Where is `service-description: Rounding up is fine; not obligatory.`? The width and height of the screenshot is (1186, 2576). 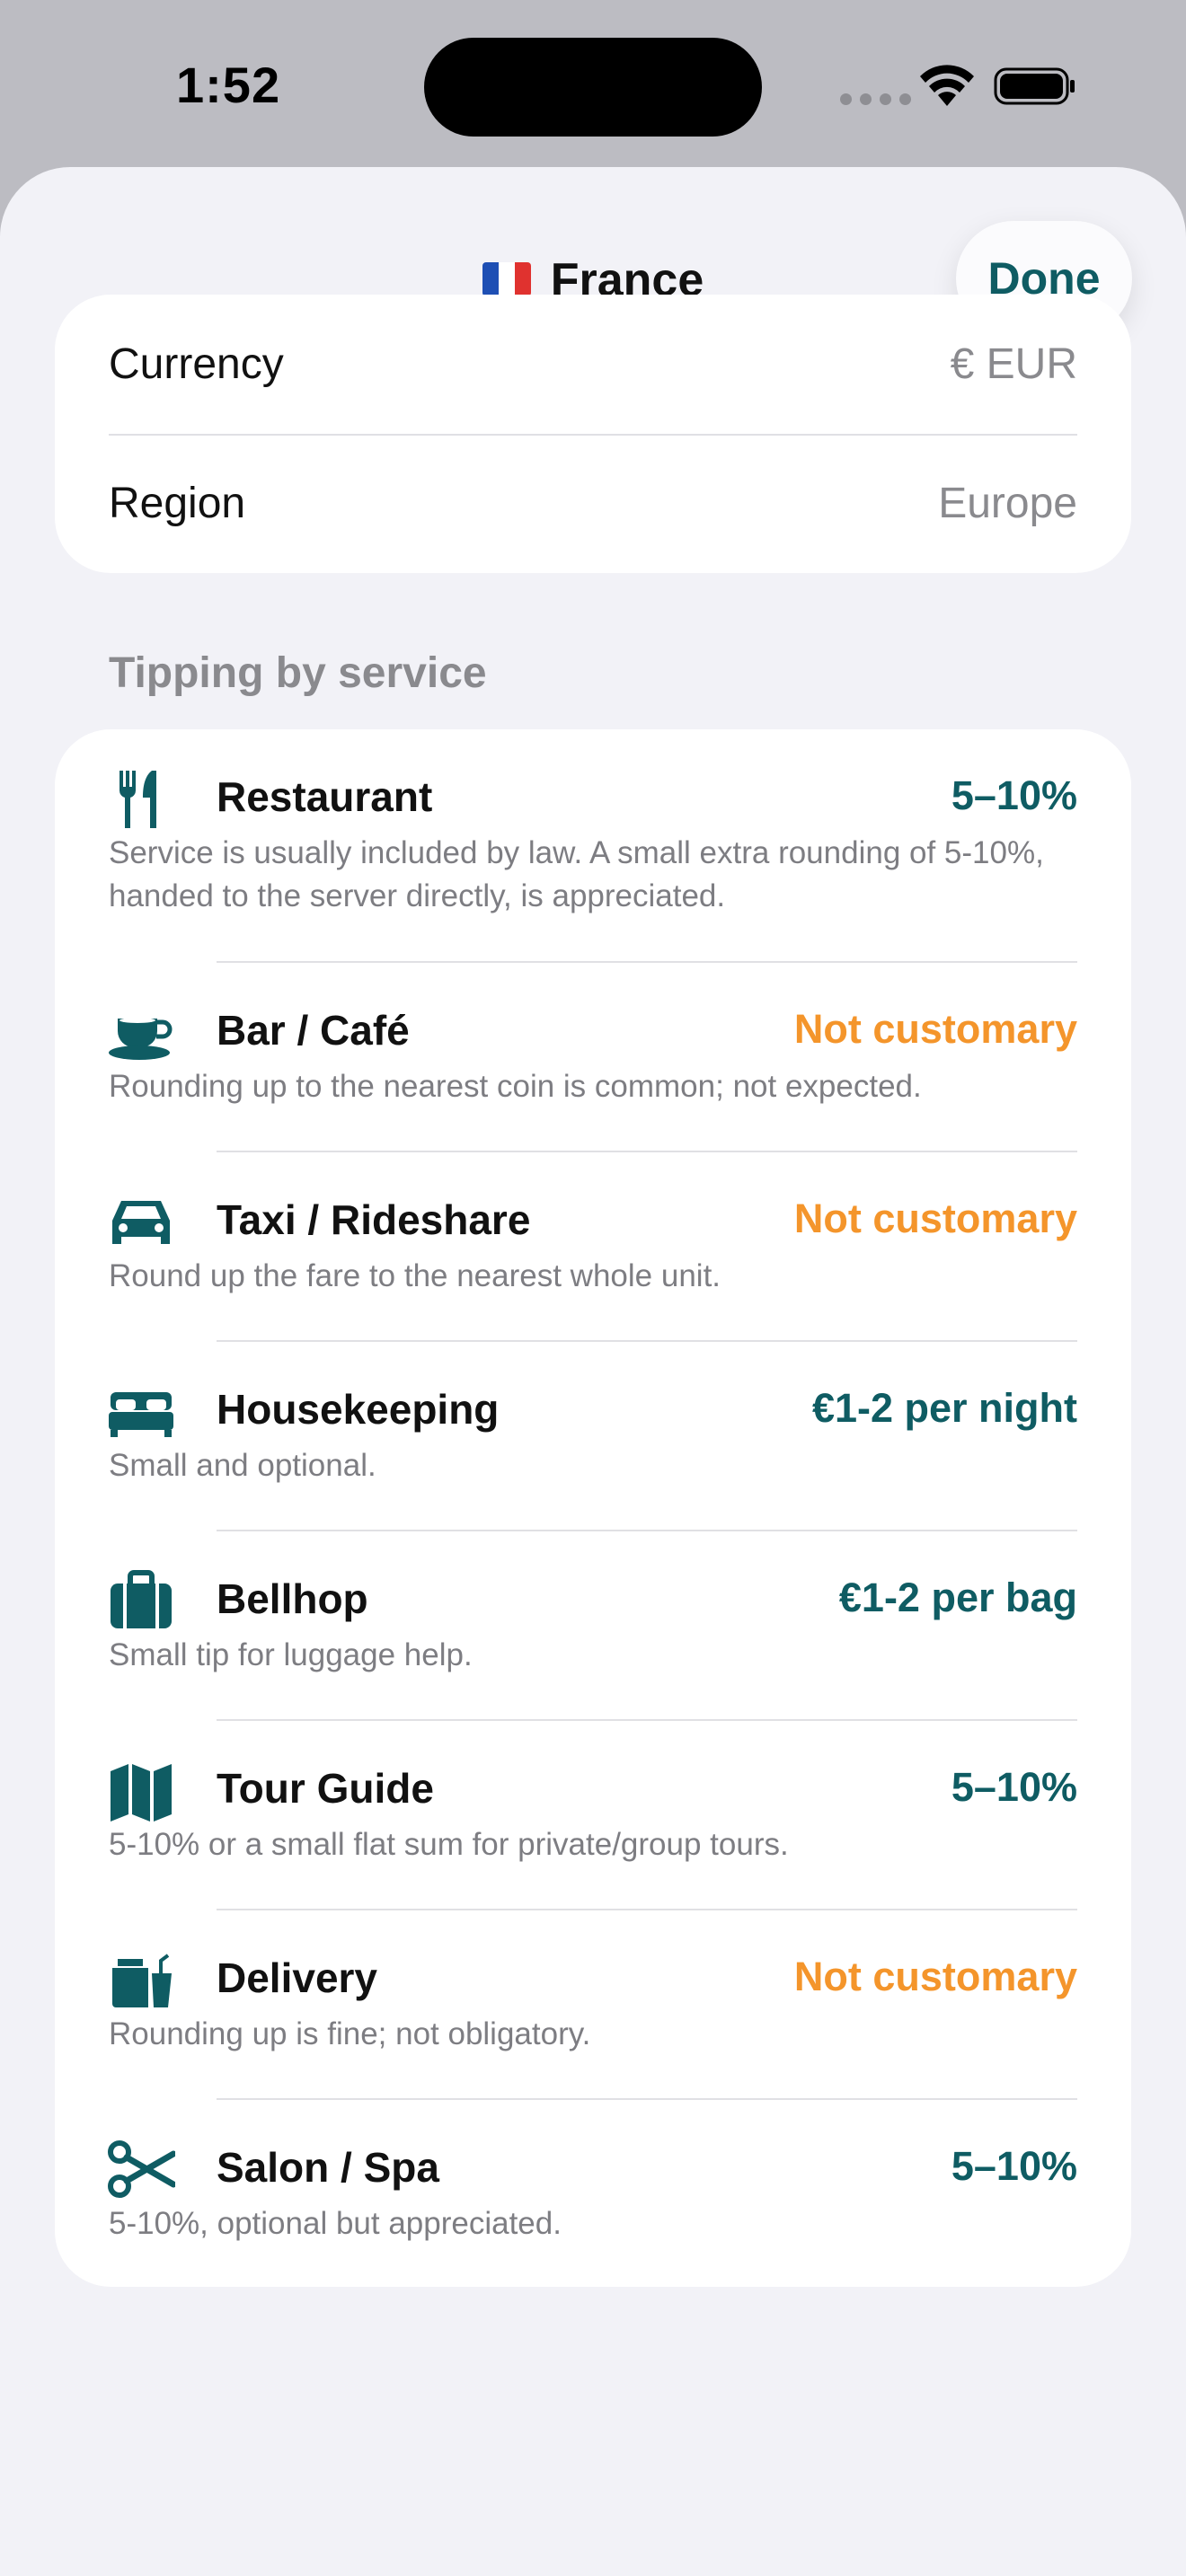 service-description: Rounding up is fine; not obligatory. is located at coordinates (350, 2033).